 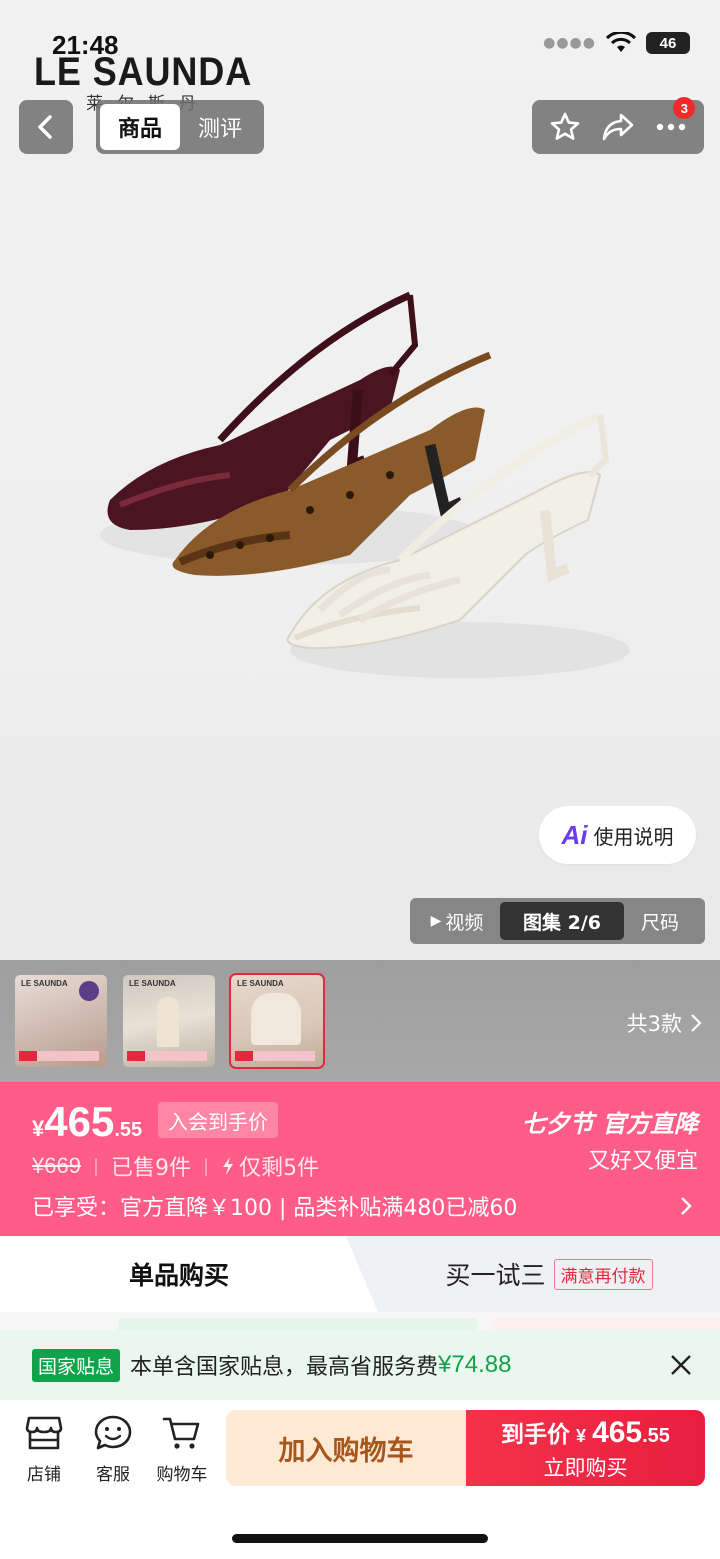 I want to click on purchase-mode-tabs: 单品购买 买一试三 满意再付款, so click(x=360, y=1274).